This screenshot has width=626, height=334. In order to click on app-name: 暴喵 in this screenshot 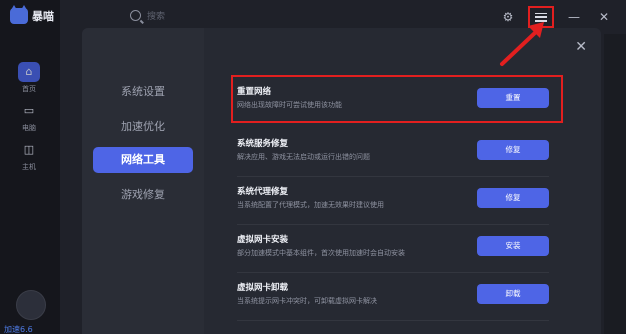, I will do `click(43, 16)`.